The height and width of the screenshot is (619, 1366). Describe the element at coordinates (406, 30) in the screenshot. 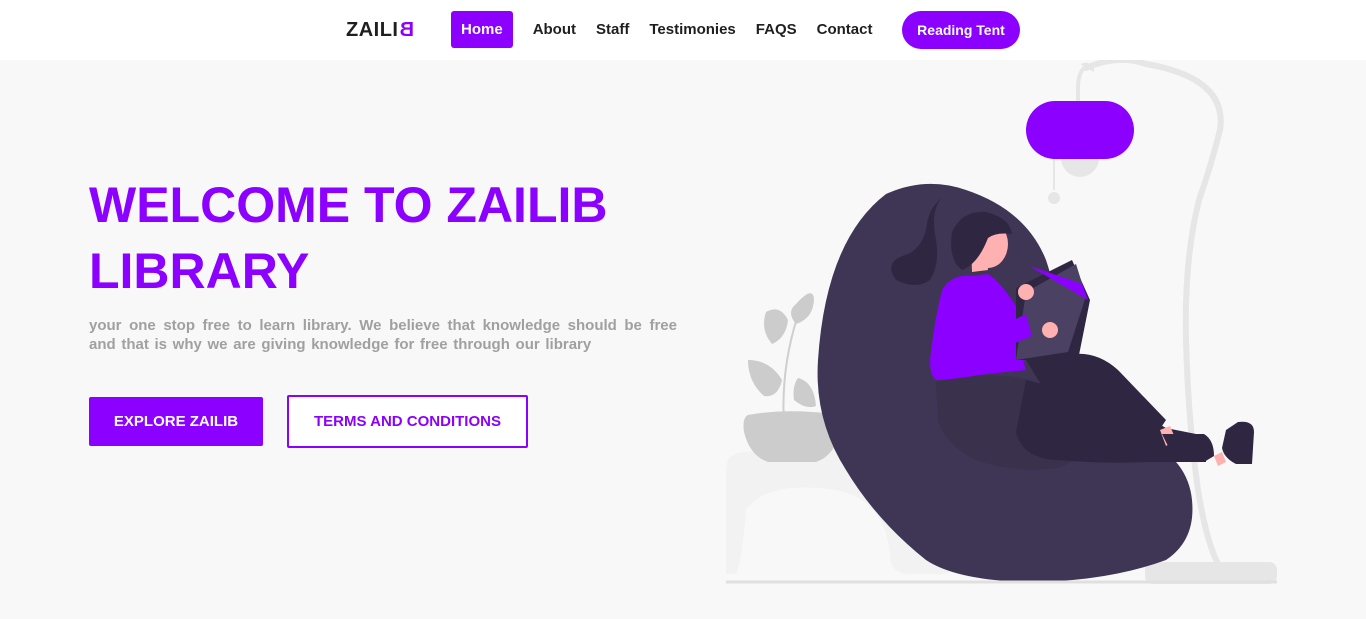

I see `logo-mirrored-letter: B` at that location.